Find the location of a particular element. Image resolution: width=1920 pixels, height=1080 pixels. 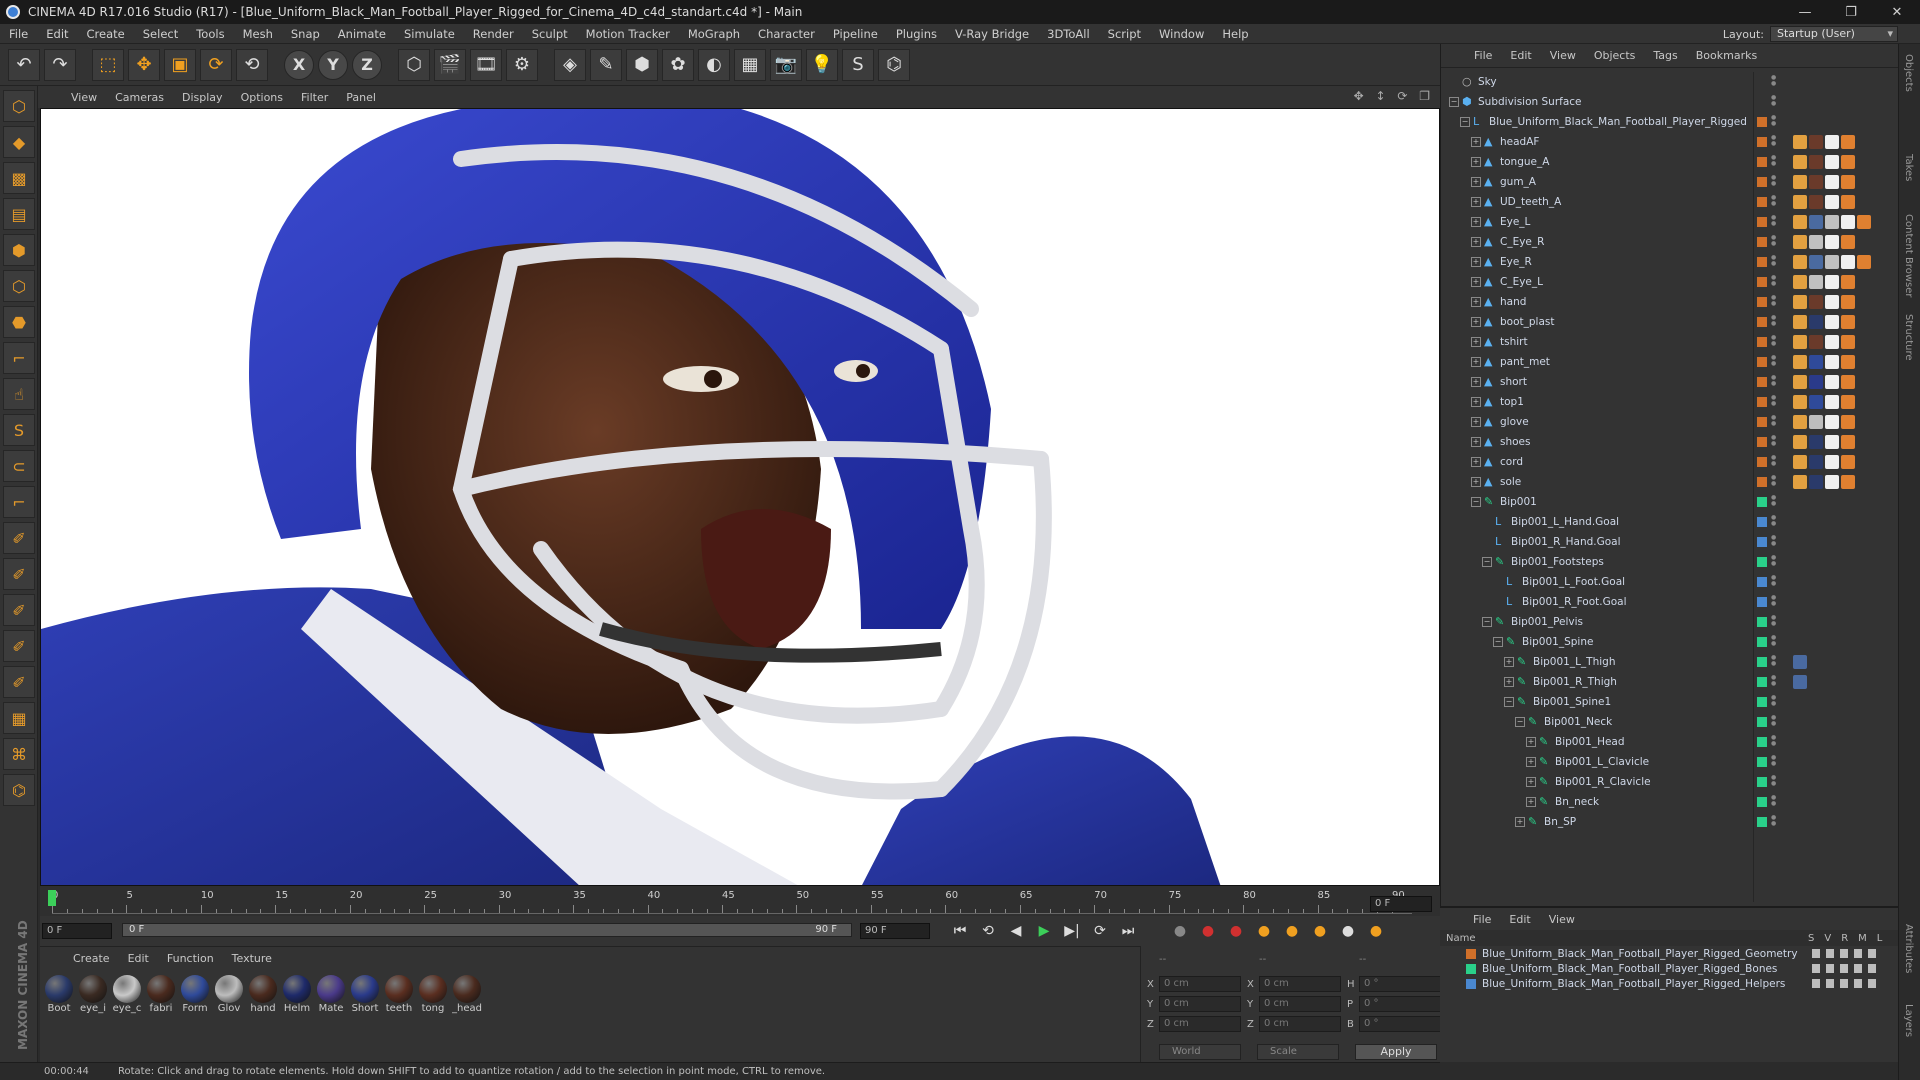

live-selection-icon: ⬚ is located at coordinates (108, 64).